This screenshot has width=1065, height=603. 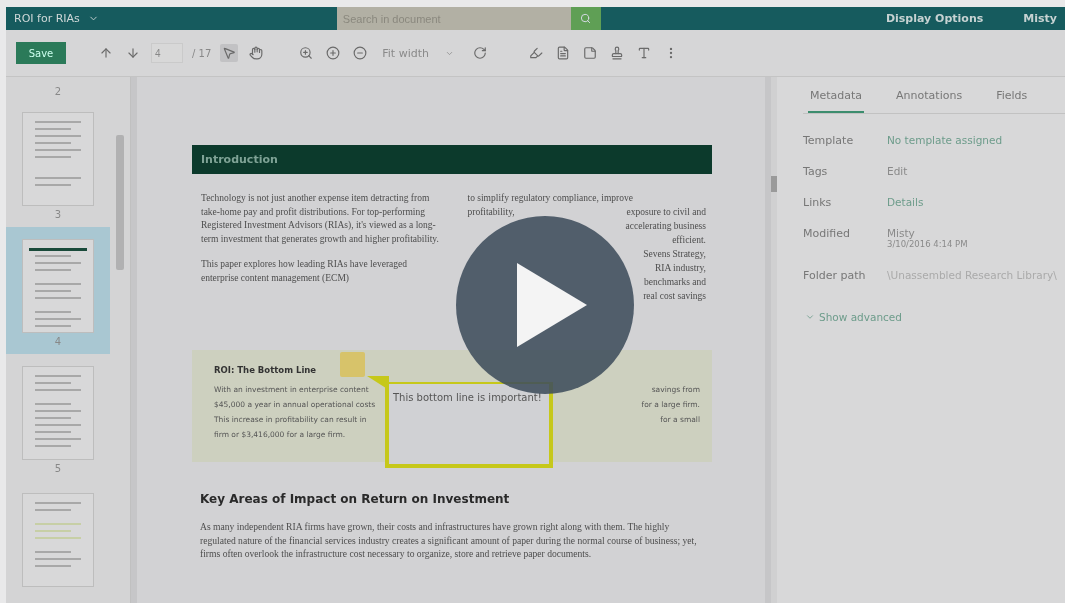 I want to click on display-options-link: Display Options, so click(x=934, y=18).